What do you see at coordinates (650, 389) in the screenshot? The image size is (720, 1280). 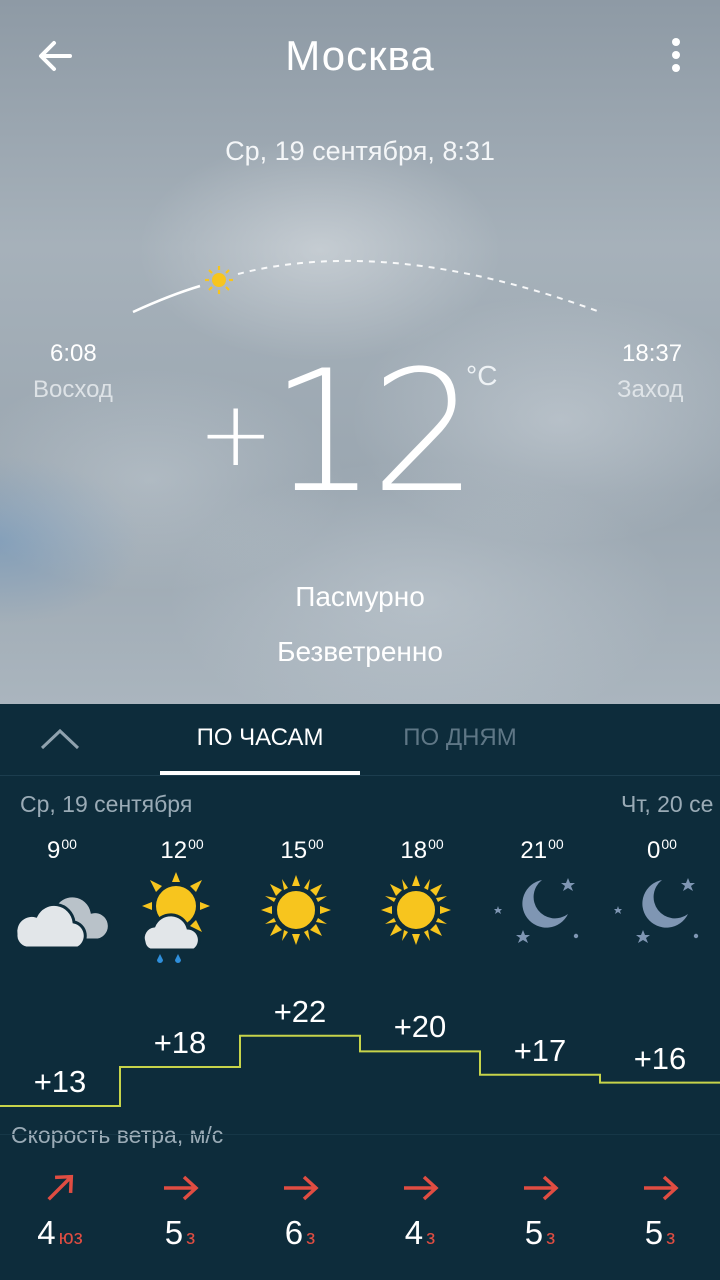 I see `sunset-label: Заход` at bounding box center [650, 389].